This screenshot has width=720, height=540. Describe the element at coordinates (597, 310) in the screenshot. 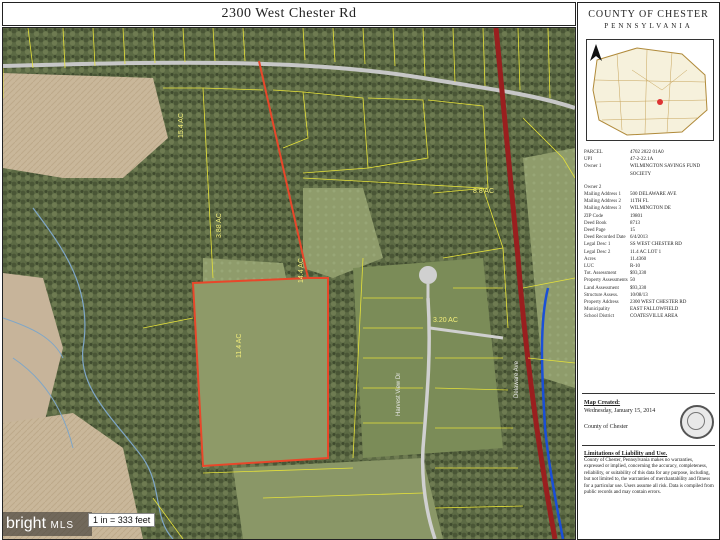

I see `property-key: Municipality` at that location.